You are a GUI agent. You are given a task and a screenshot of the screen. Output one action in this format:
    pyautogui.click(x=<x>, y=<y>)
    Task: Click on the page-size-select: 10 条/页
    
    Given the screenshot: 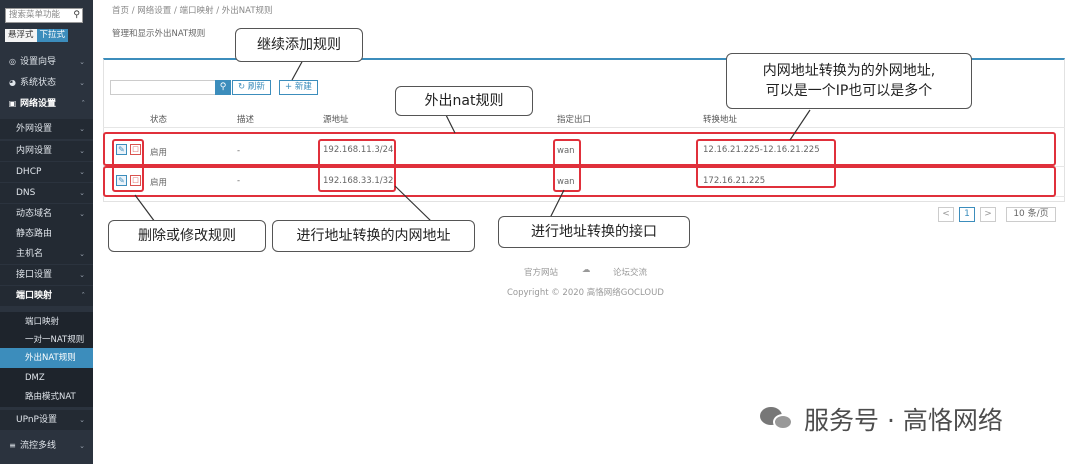 What is the action you would take?
    pyautogui.click(x=1031, y=214)
    